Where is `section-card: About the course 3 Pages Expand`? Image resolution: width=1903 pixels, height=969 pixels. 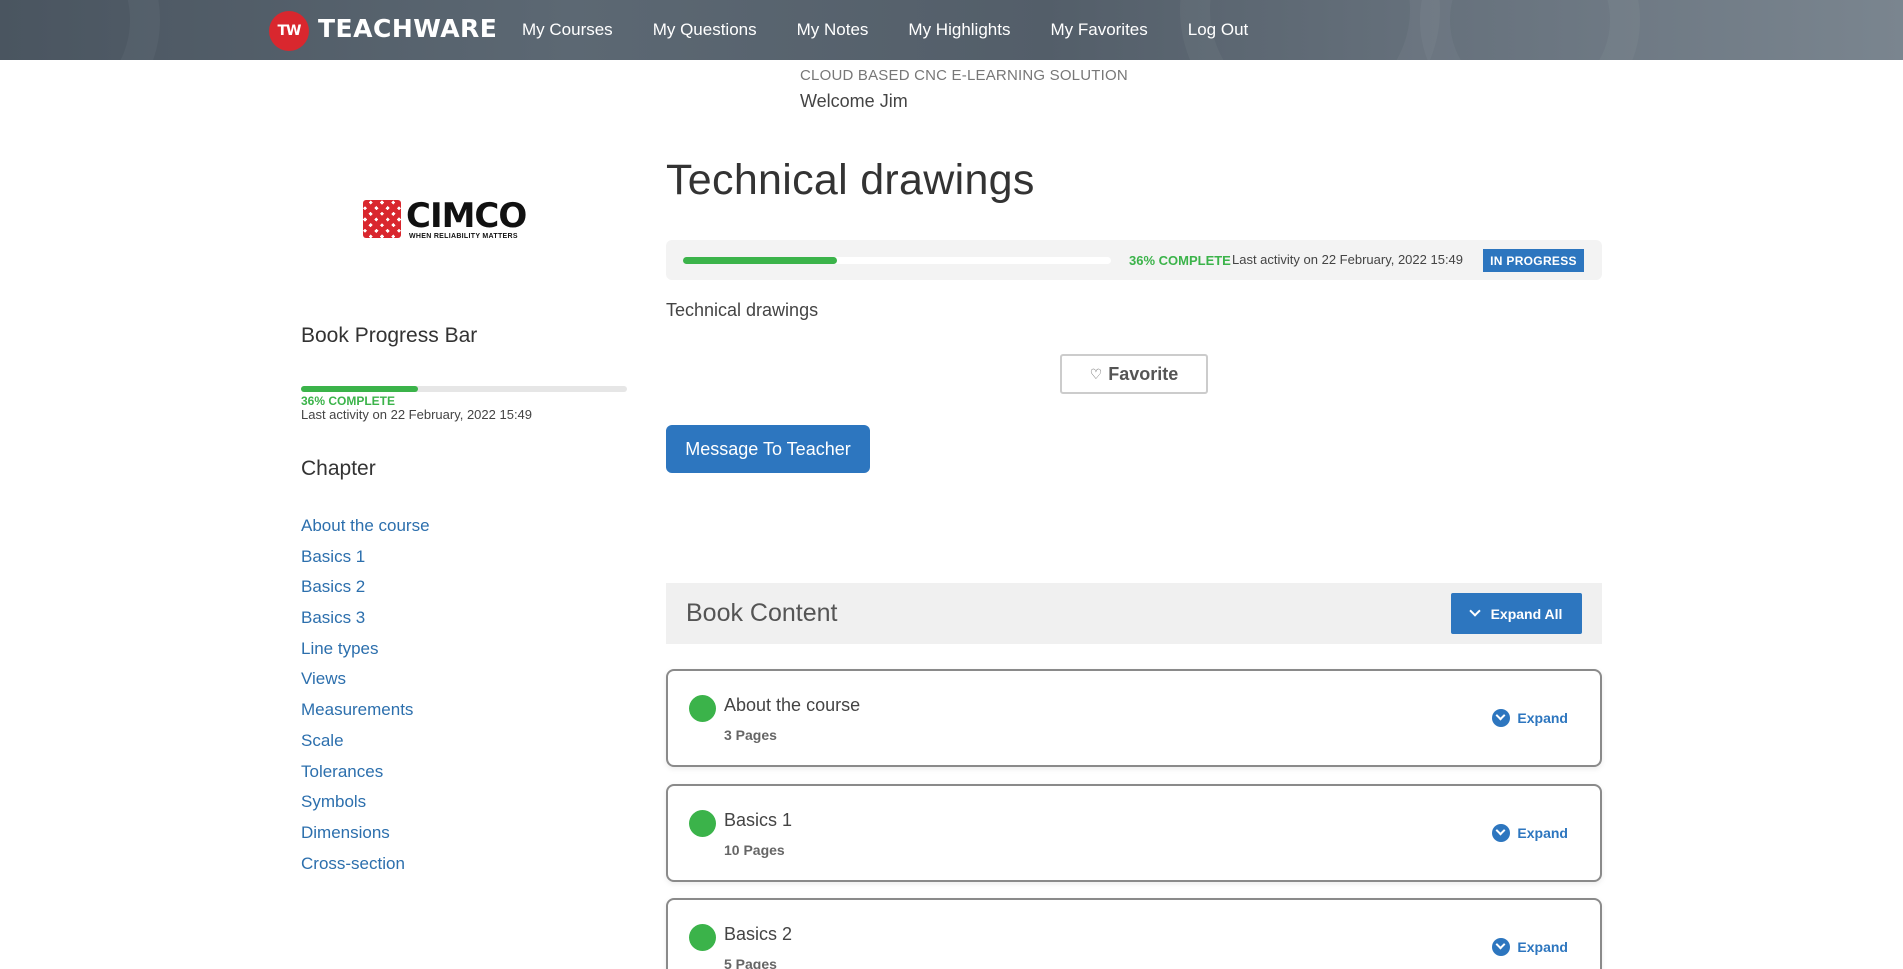 section-card: About the course 3 Pages Expand is located at coordinates (1134, 718).